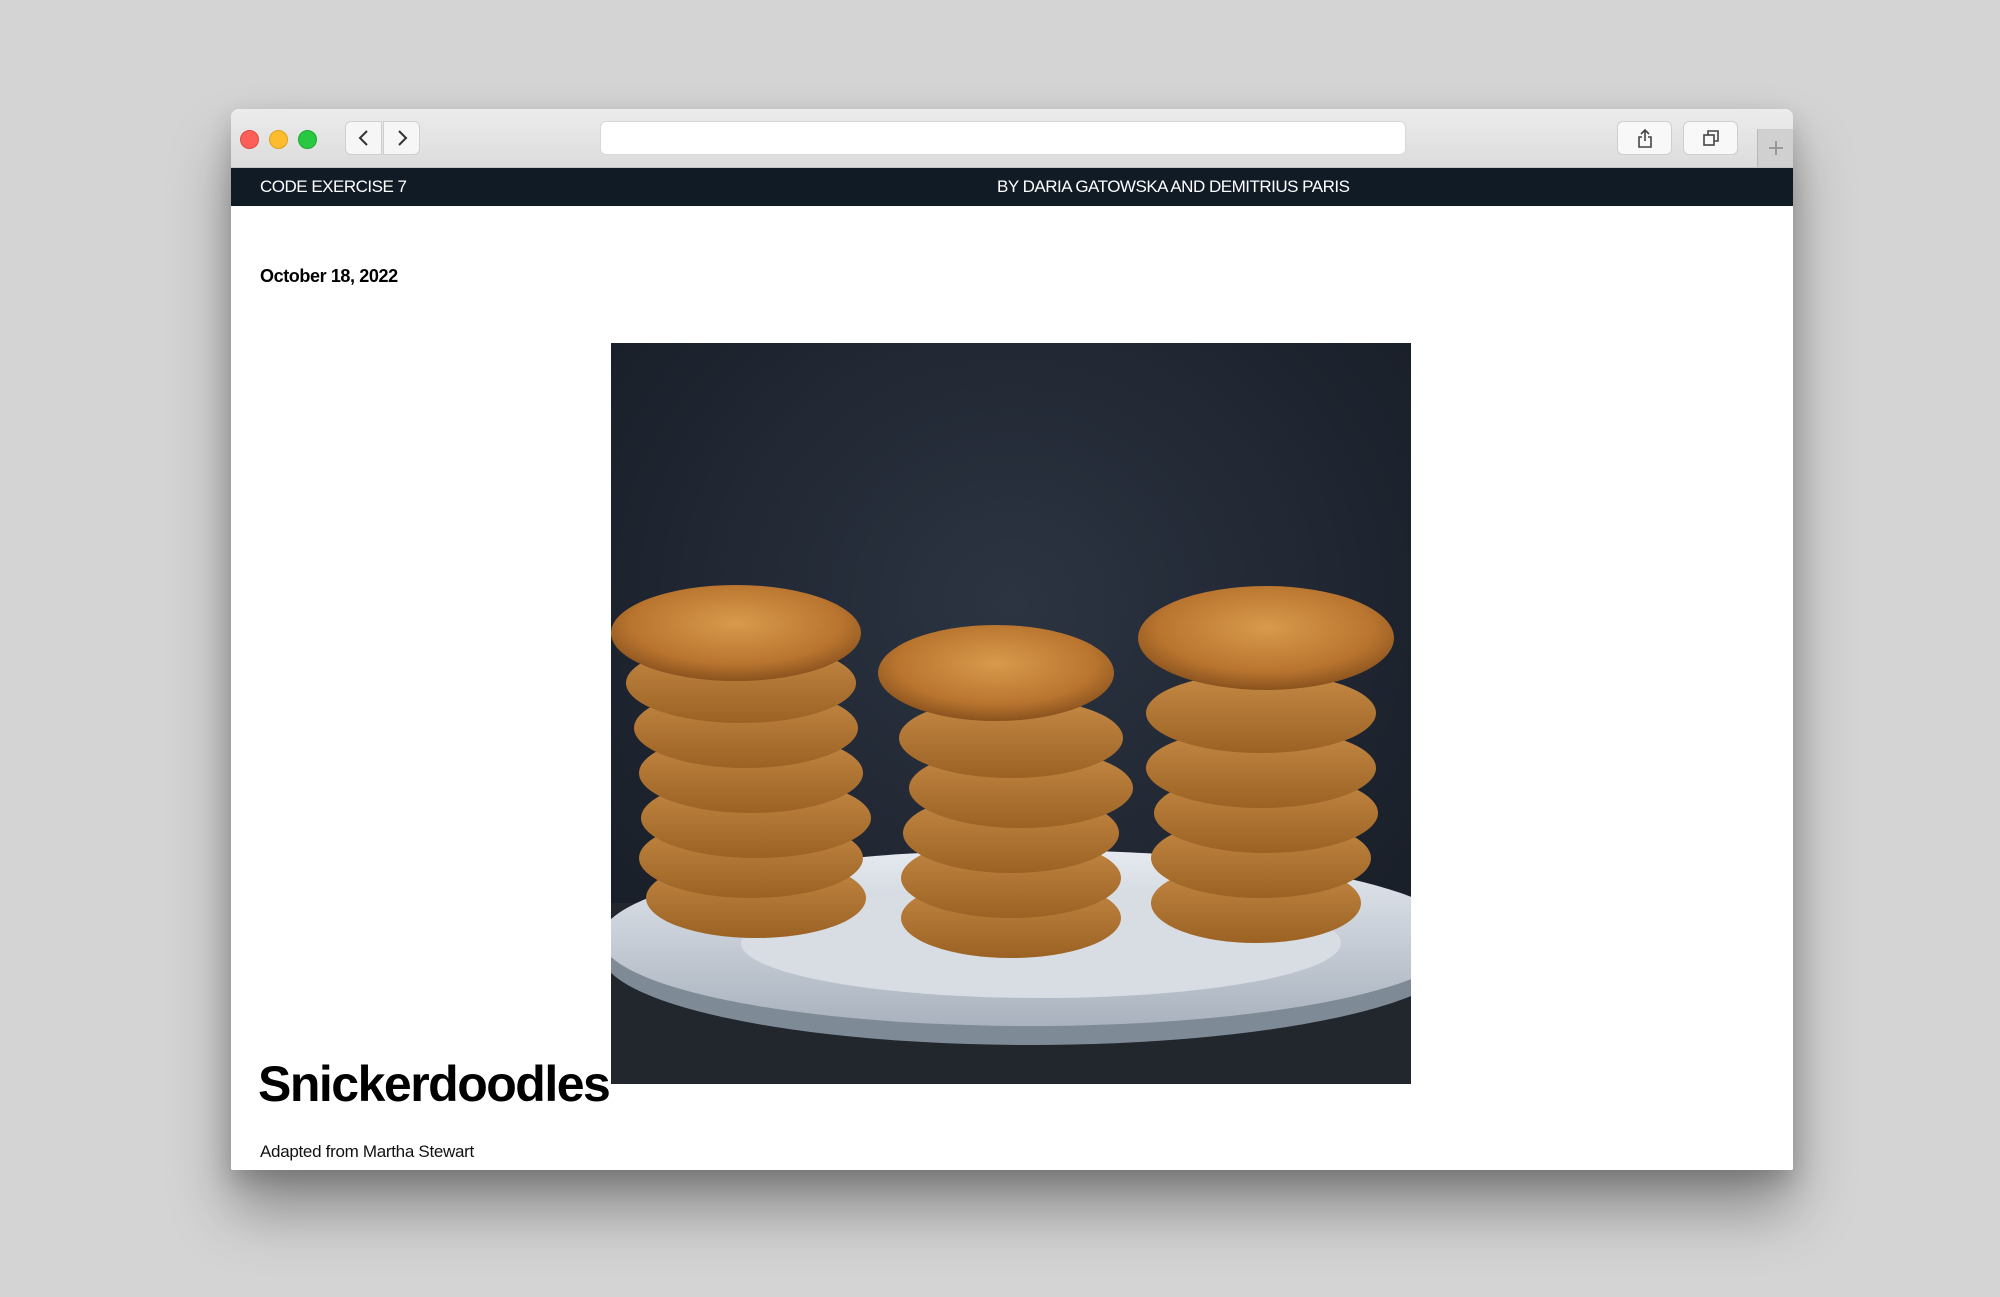 This screenshot has width=2000, height=1297. What do you see at coordinates (1173, 186) in the screenshot?
I see `site-byline: BY DARIA GATOWSKA AND DEMITRIUS PARIS` at bounding box center [1173, 186].